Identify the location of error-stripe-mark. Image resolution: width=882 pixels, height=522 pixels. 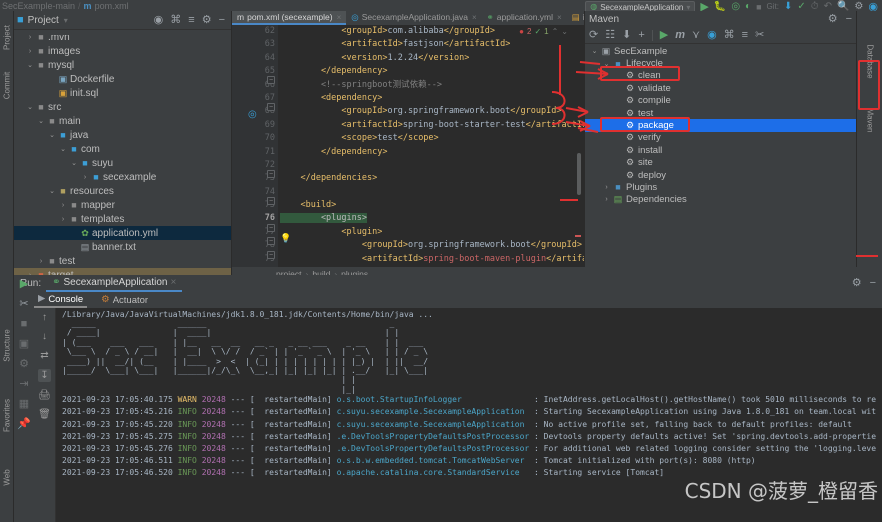
(578, 236).